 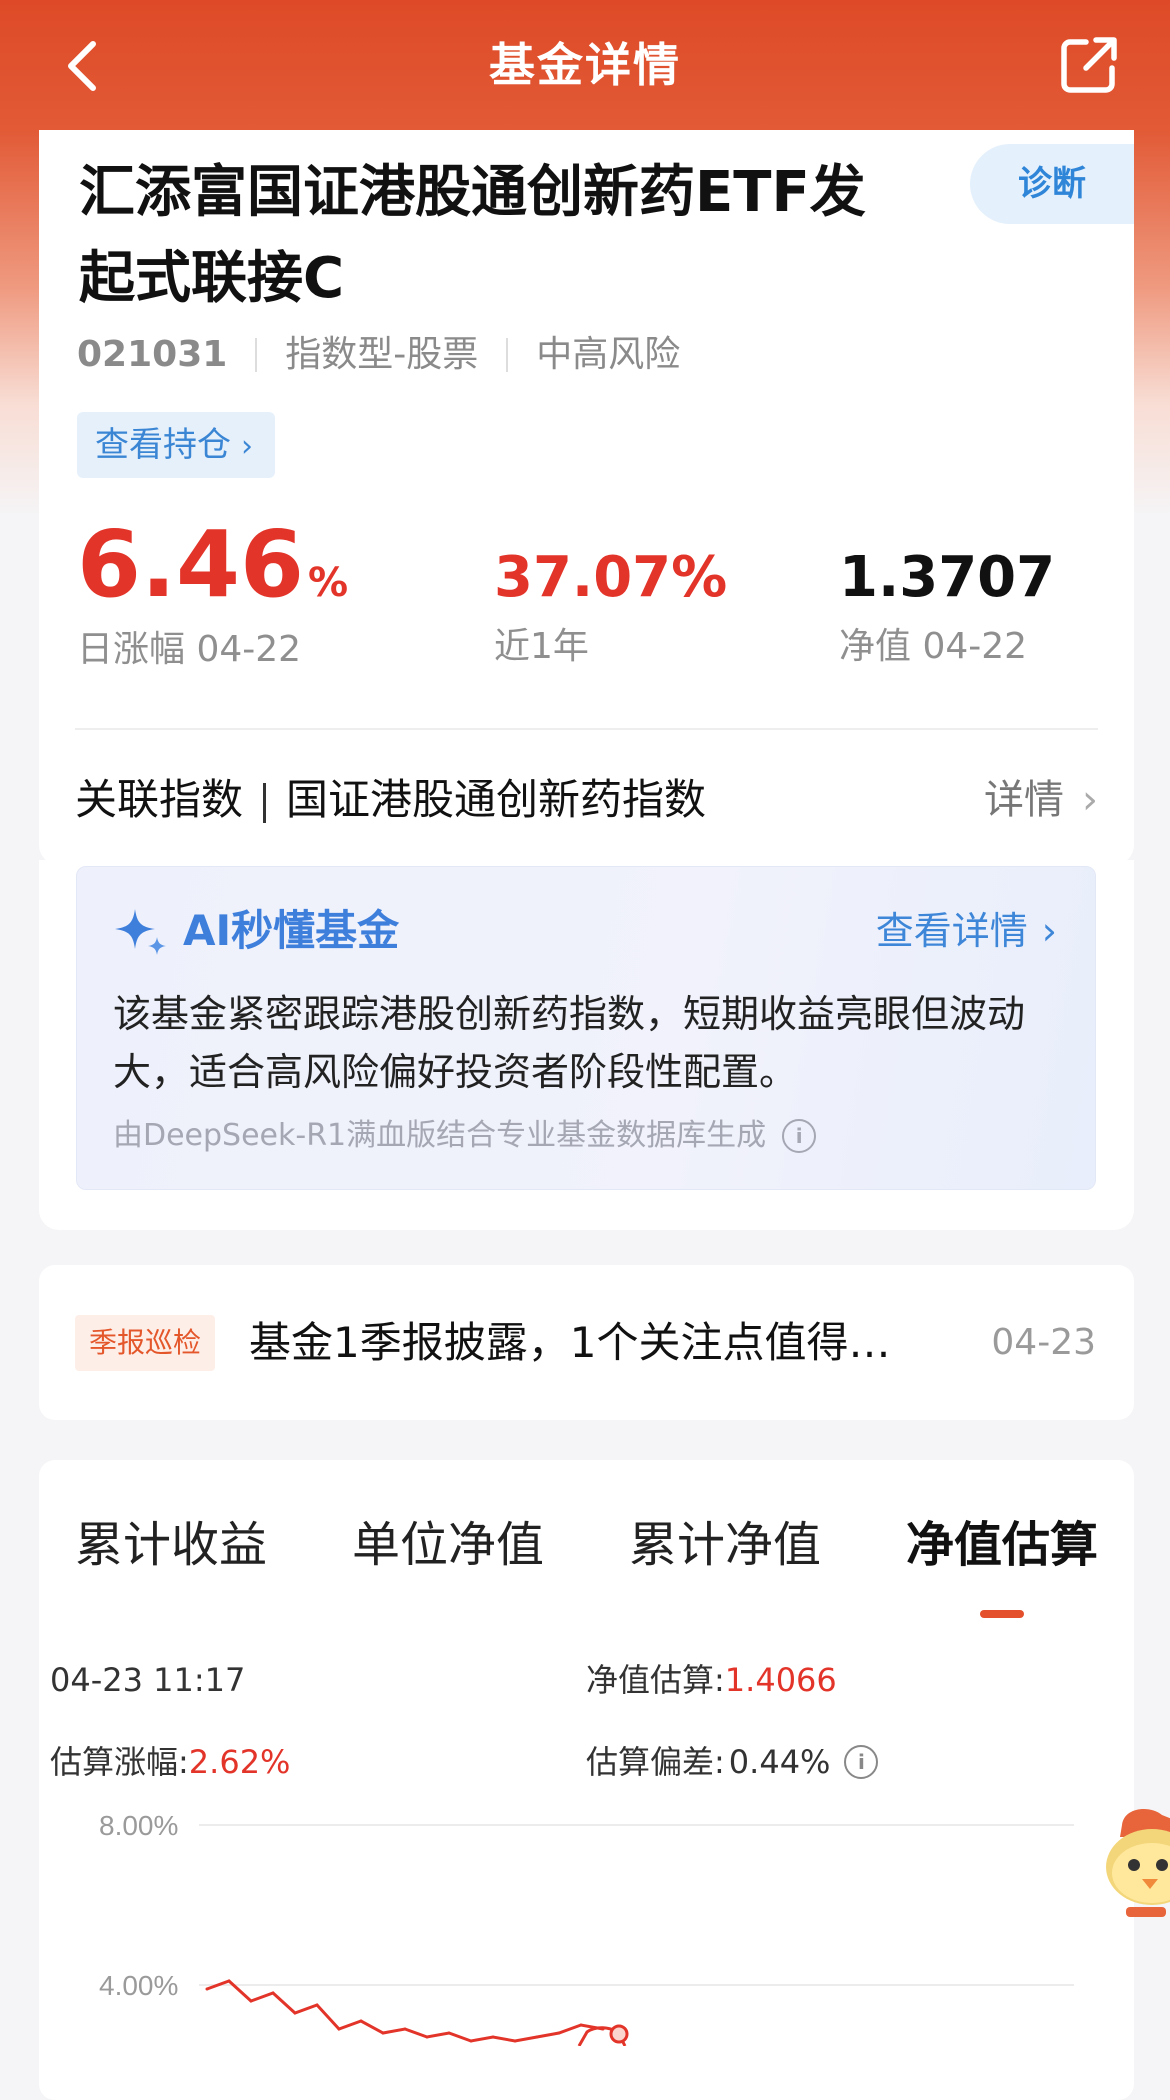 What do you see at coordinates (138, 1825) in the screenshot?
I see `y-tick-label: 8.00%` at bounding box center [138, 1825].